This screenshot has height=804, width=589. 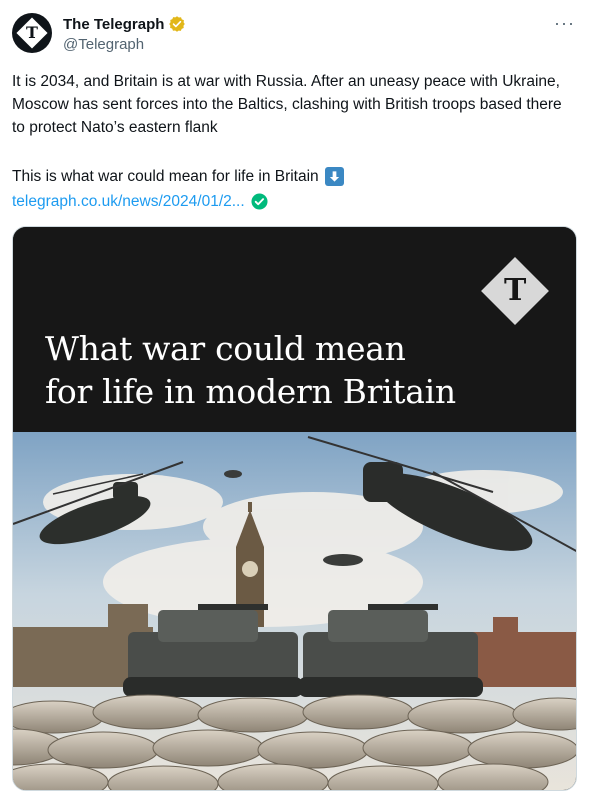 What do you see at coordinates (259, 201) in the screenshot?
I see `green-check-icon` at bounding box center [259, 201].